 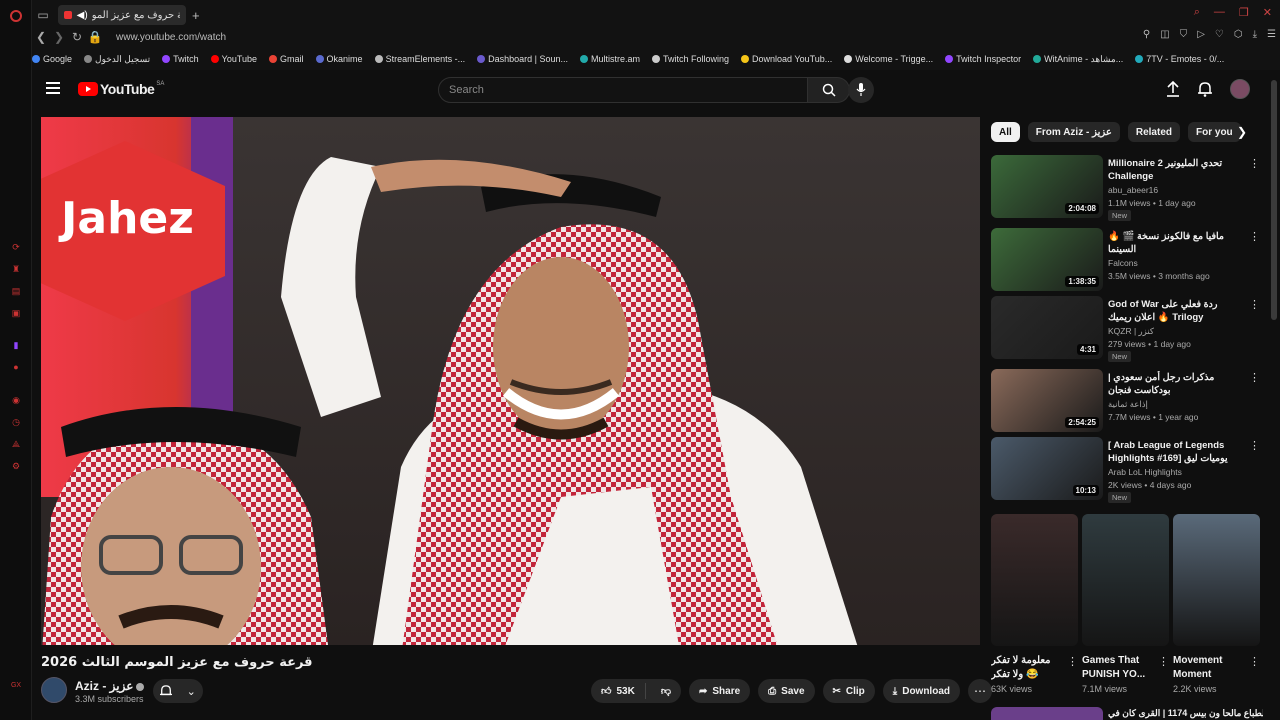 What do you see at coordinates (1219, 34) in the screenshot?
I see `heart-icon: ♡` at bounding box center [1219, 34].